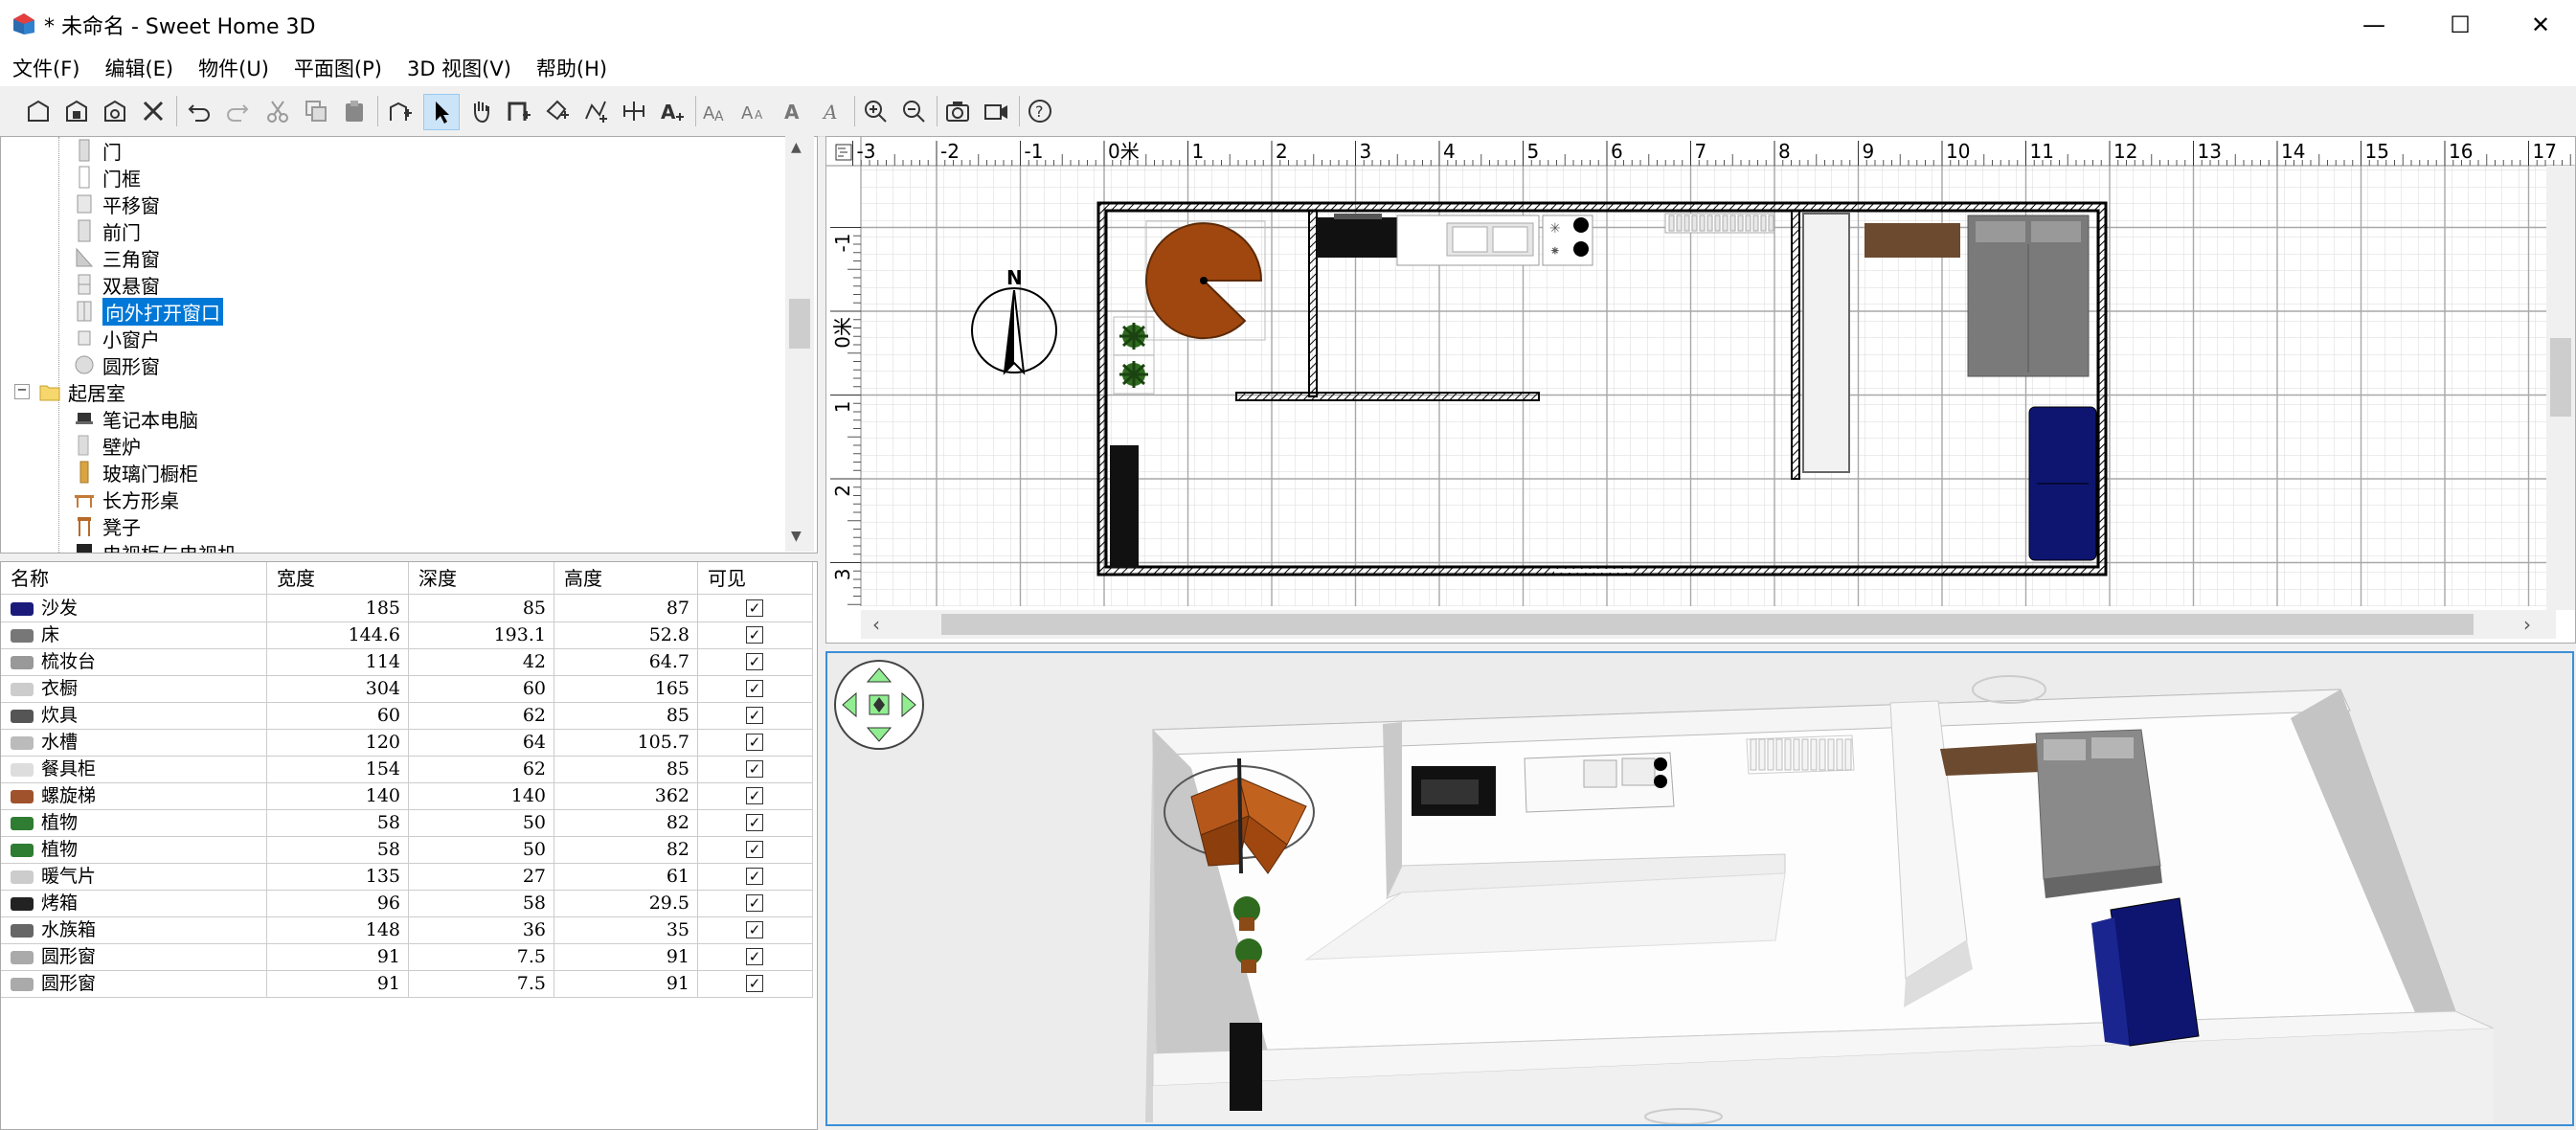 This screenshot has width=2576, height=1130. I want to click on scroll-left-icon: ‹, so click(876, 624).